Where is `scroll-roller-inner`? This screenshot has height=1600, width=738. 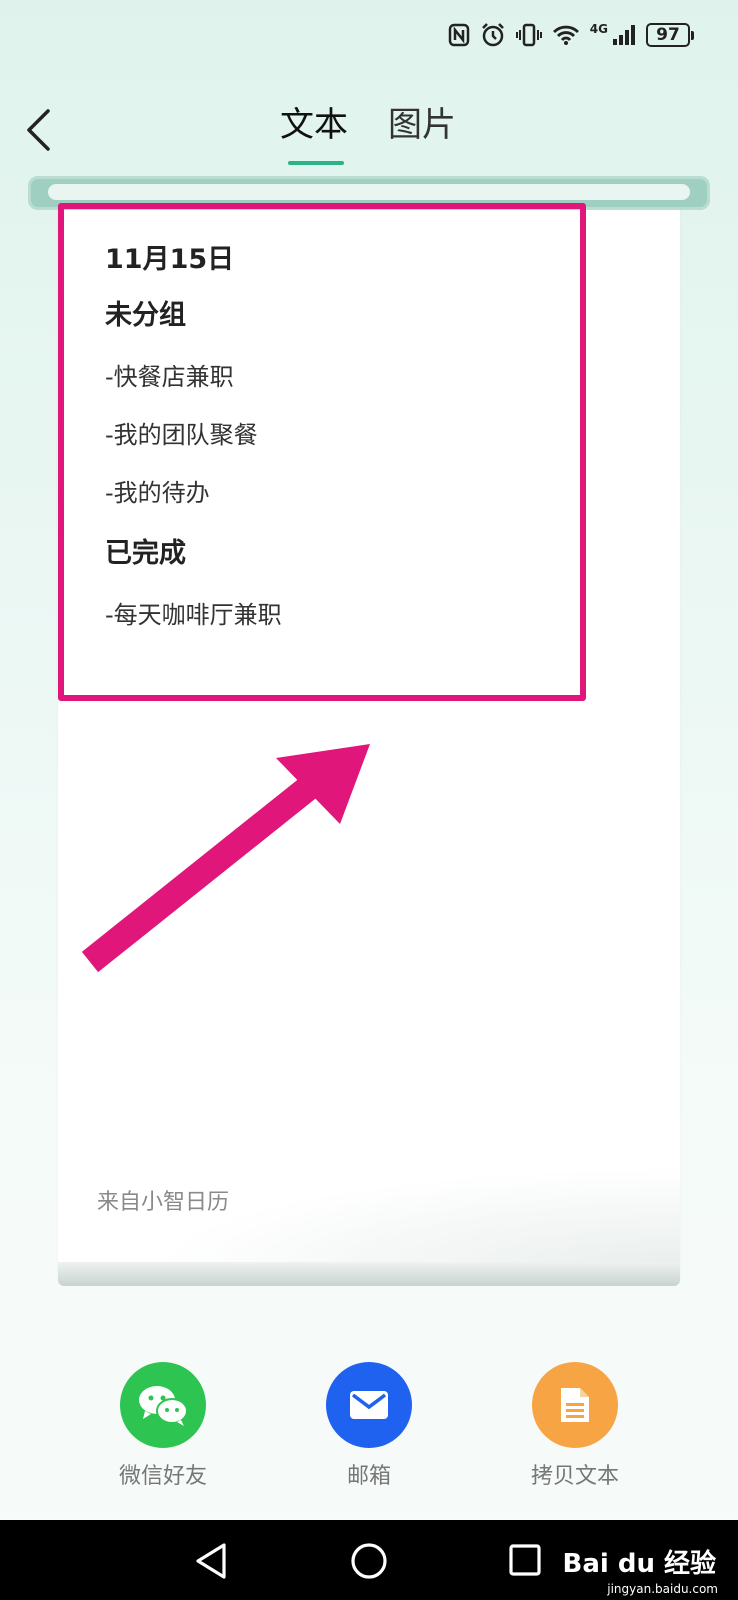
scroll-roller-inner is located at coordinates (369, 192).